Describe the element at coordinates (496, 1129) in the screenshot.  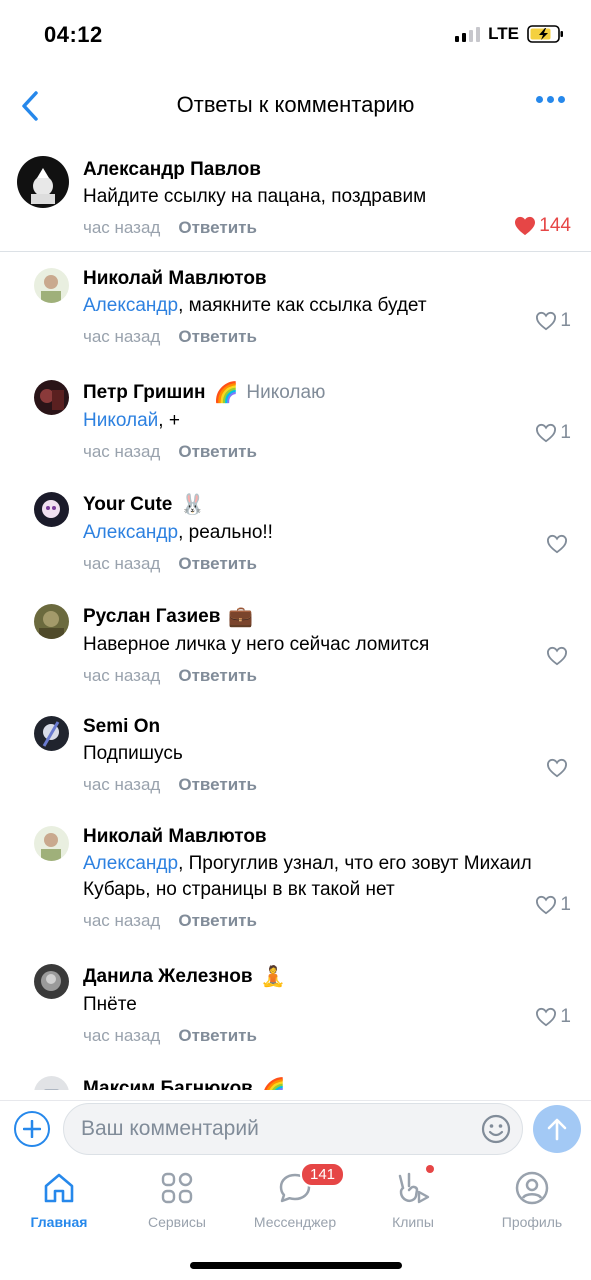
I see `emoji-icon` at that location.